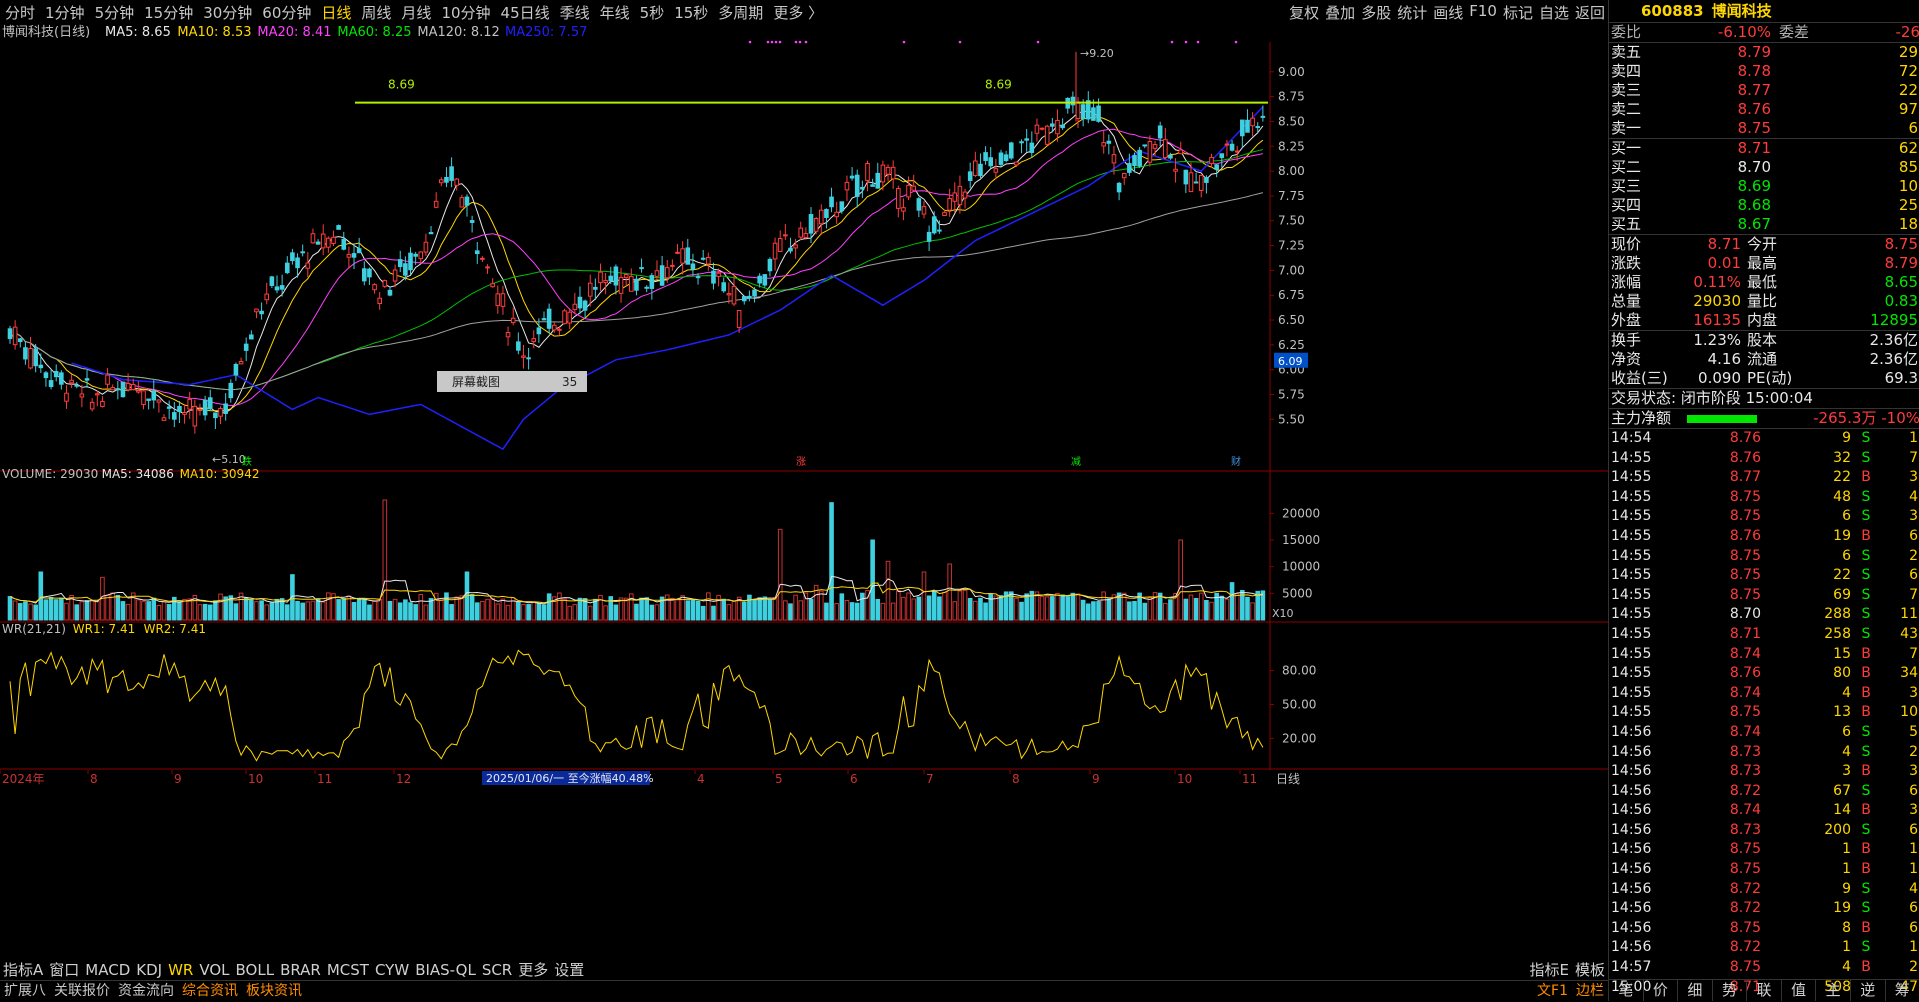 This screenshot has height=1002, width=1919. Describe the element at coordinates (1764, 537) in the screenshot. I see `tick-row: 14:558.7619B6` at that location.